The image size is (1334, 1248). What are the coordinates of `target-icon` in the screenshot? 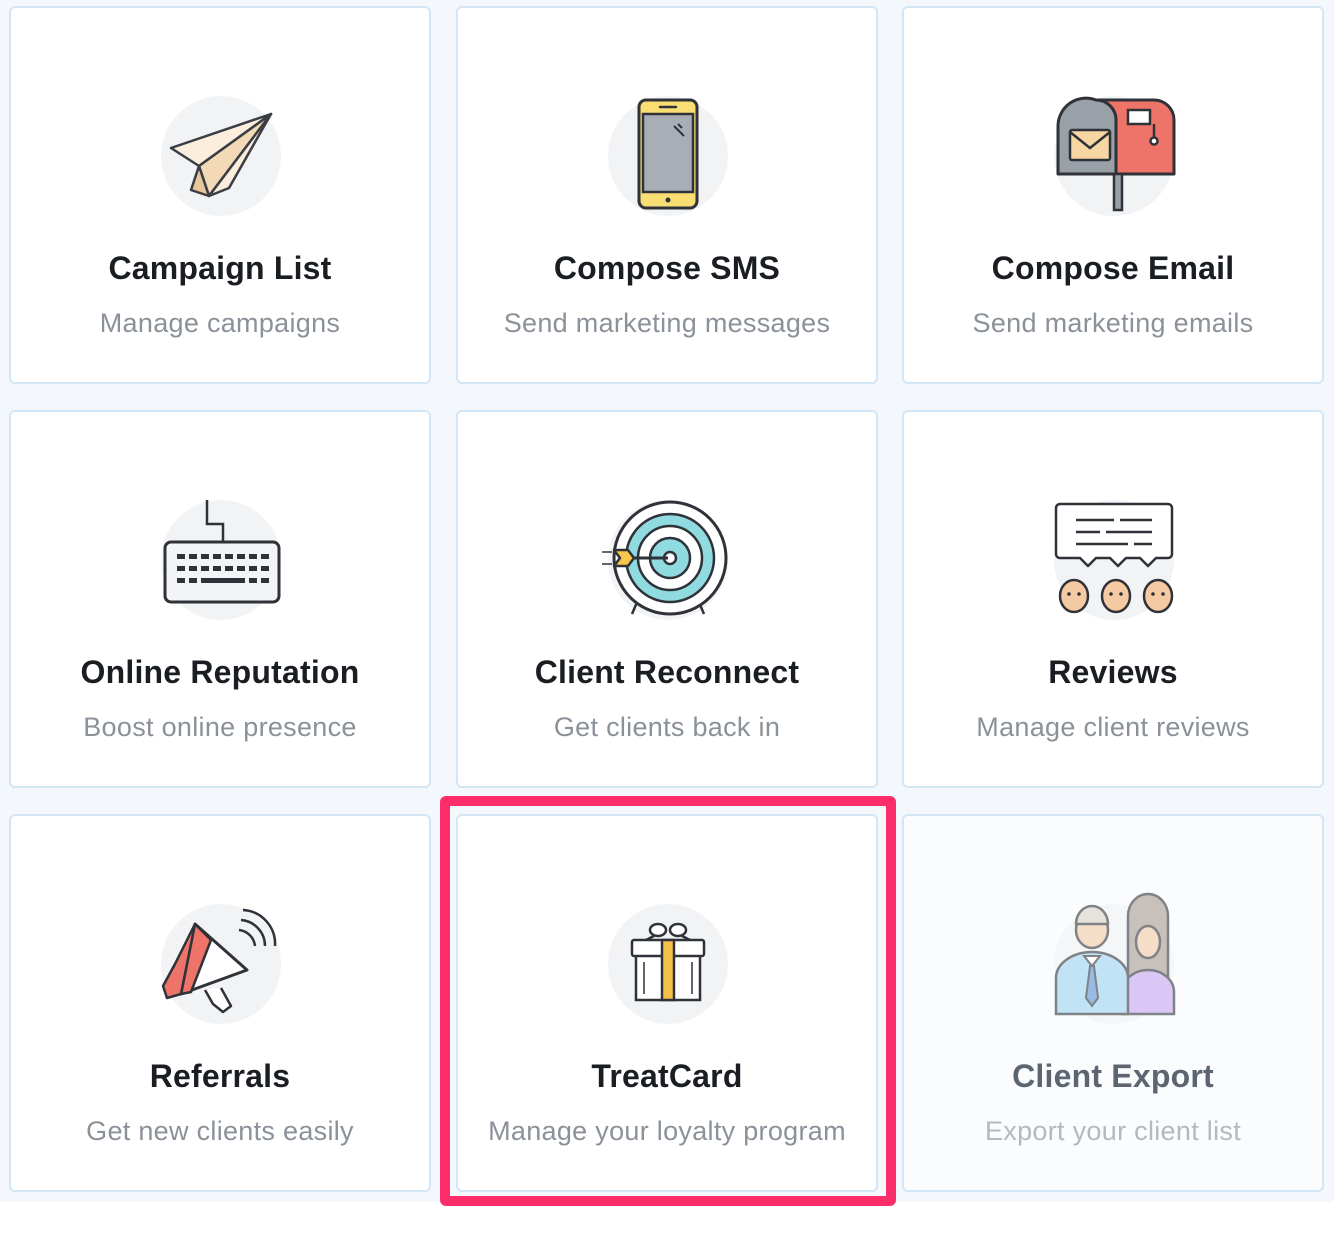 It's located at (665, 560).